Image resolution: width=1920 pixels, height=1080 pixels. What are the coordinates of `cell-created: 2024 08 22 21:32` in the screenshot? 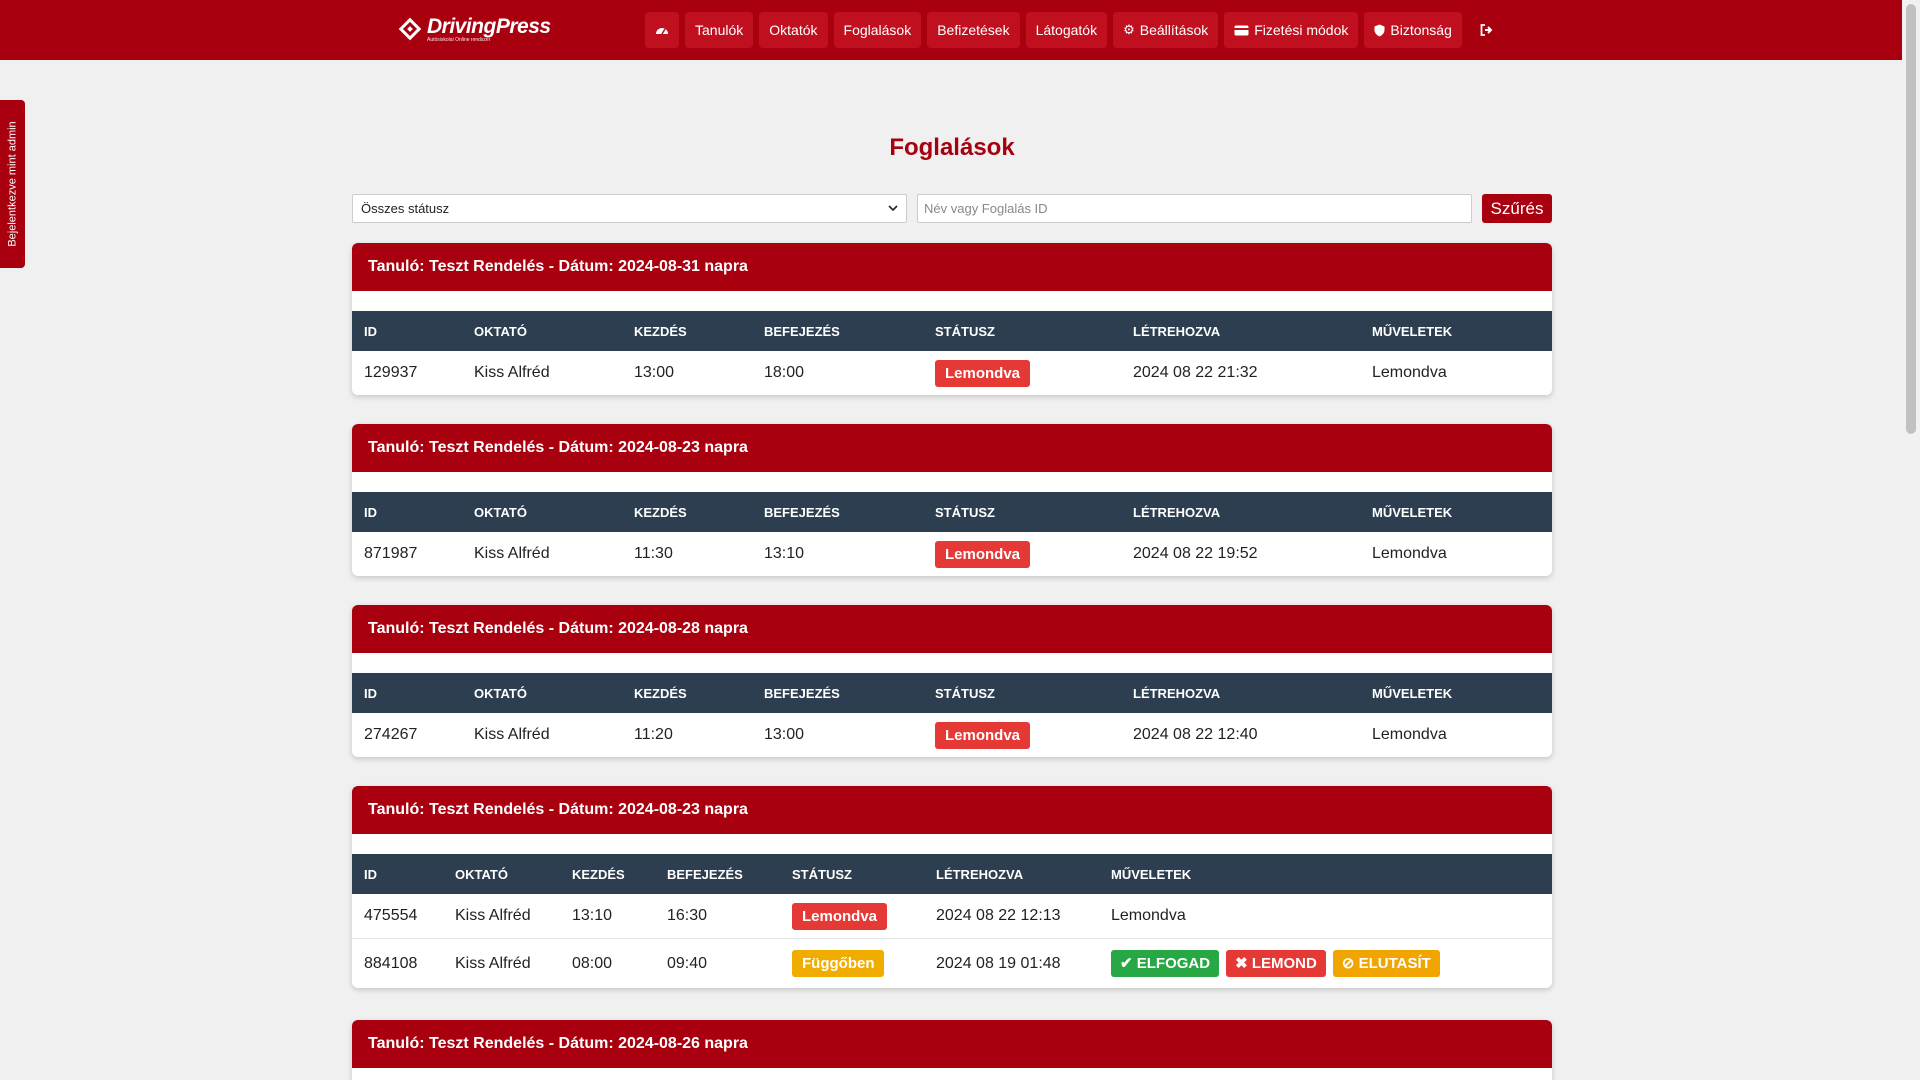 It's located at (1195, 372).